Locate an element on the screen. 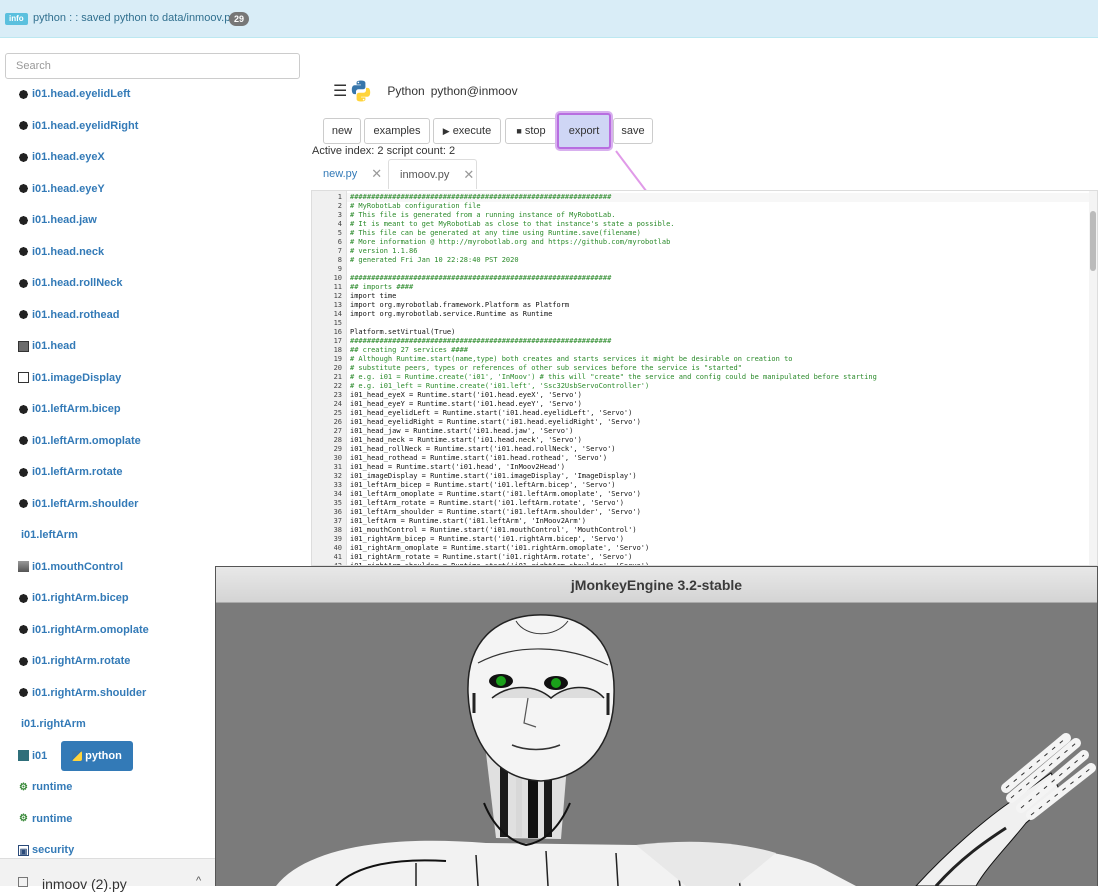 This screenshot has height=892, width=1098. download-filename: inmoov (2).py is located at coordinates (84, 884).